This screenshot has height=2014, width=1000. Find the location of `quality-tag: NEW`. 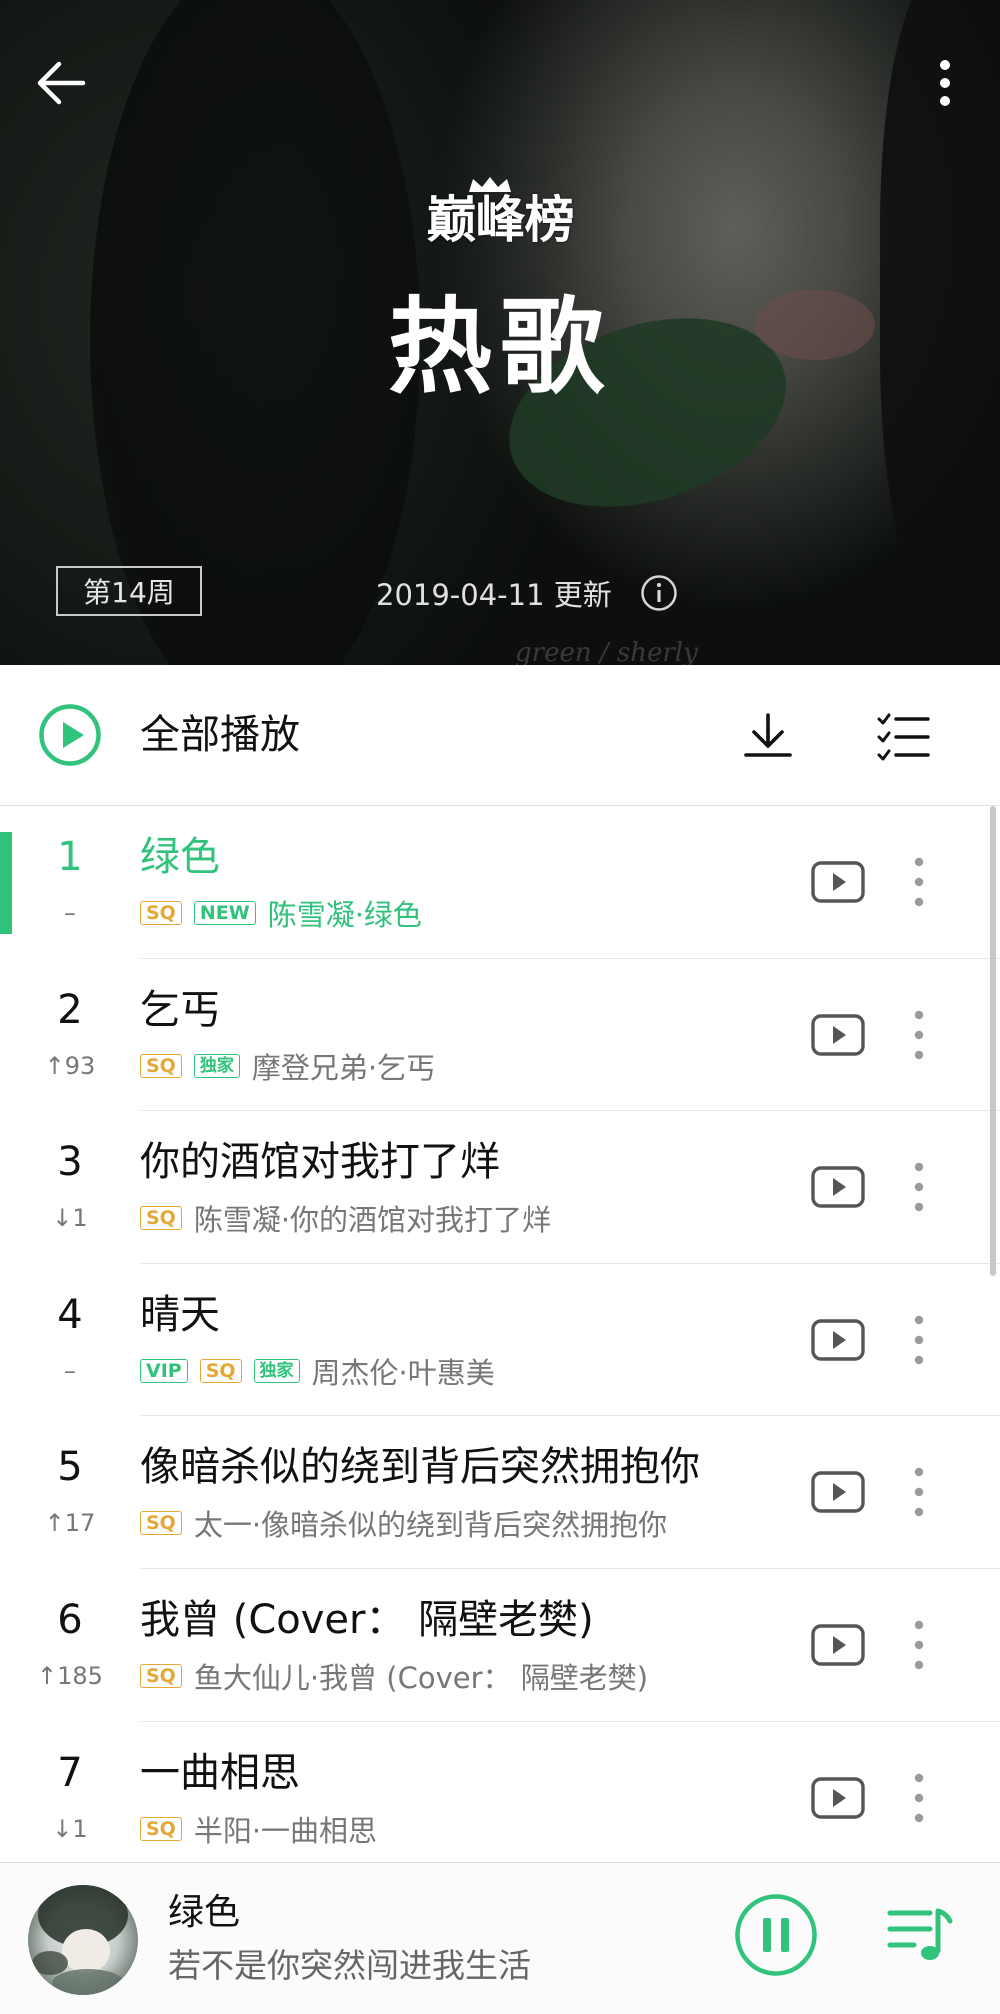

quality-tag: NEW is located at coordinates (224, 913).